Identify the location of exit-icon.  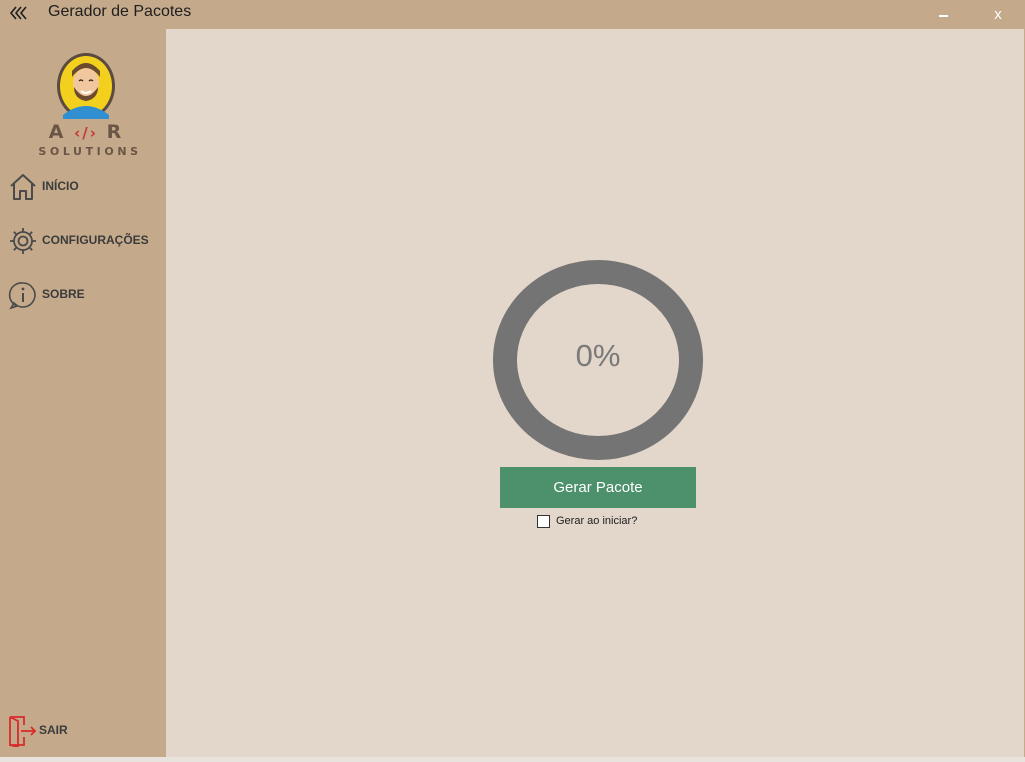
(23, 731).